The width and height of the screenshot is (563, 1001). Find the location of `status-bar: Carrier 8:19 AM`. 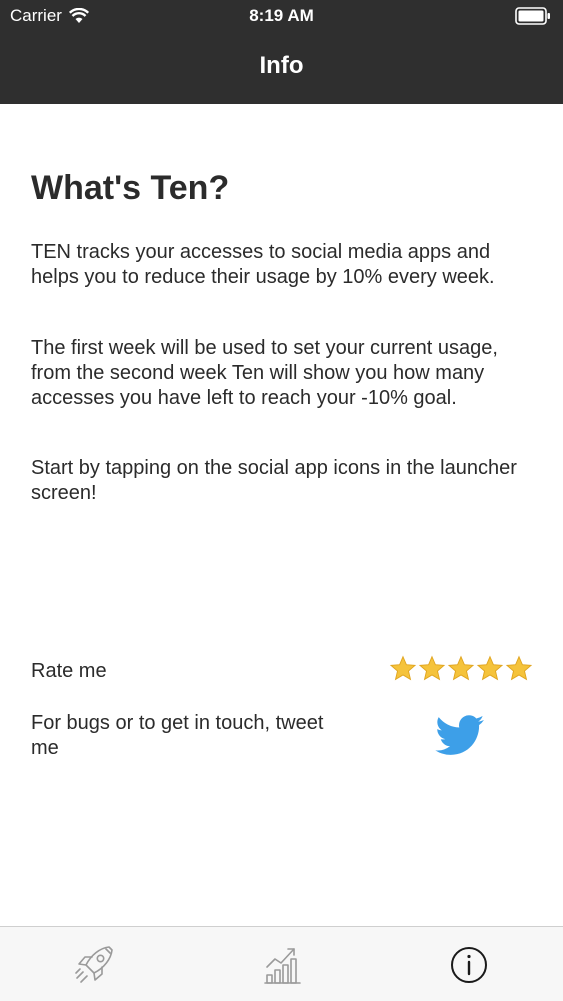

status-bar: Carrier 8:19 AM is located at coordinates (281, 16).